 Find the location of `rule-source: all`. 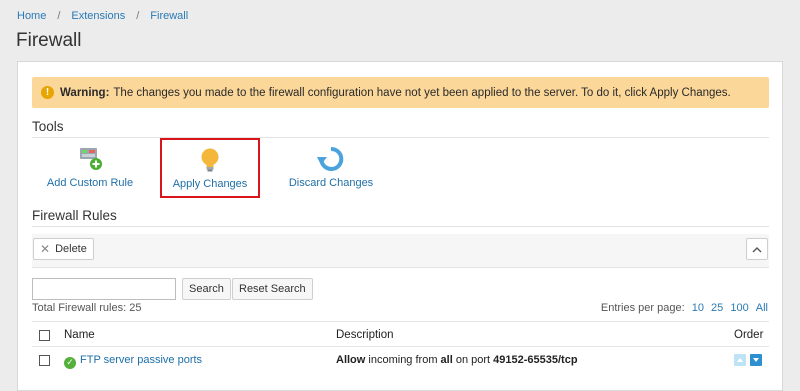

rule-source: all is located at coordinates (446, 360).